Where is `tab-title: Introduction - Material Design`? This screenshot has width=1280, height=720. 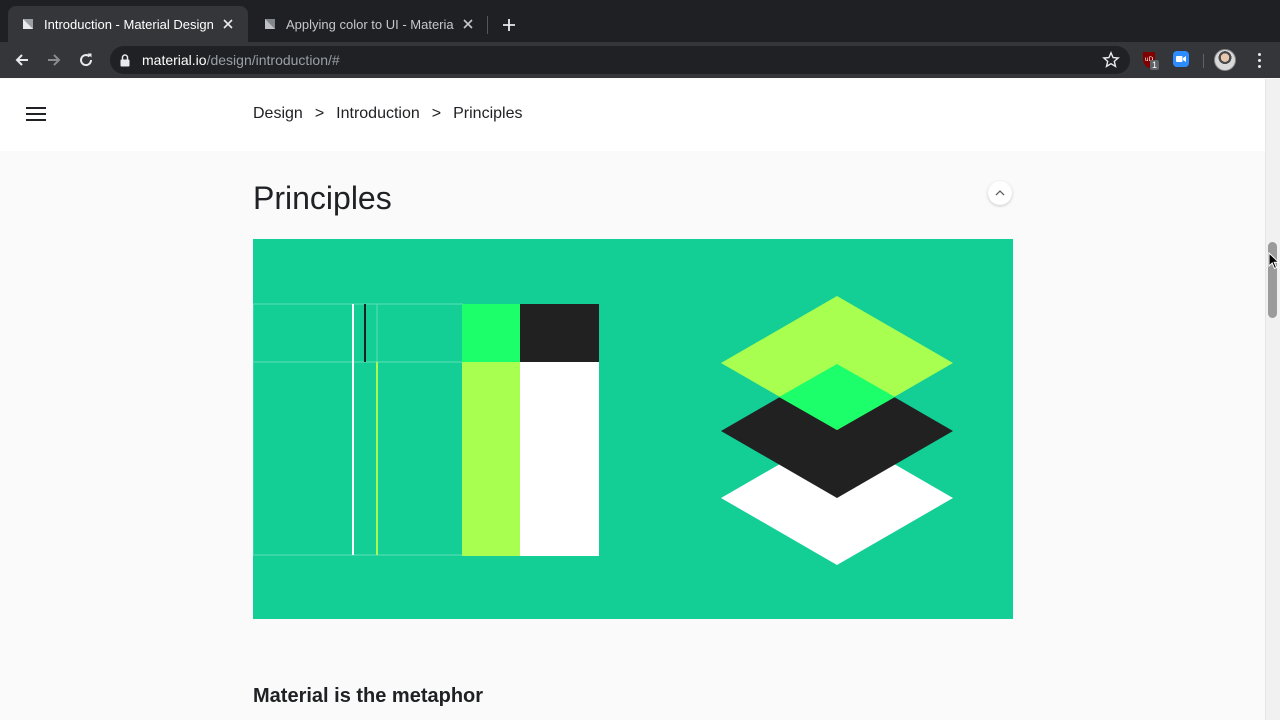 tab-title: Introduction - Material Design is located at coordinates (129, 24).